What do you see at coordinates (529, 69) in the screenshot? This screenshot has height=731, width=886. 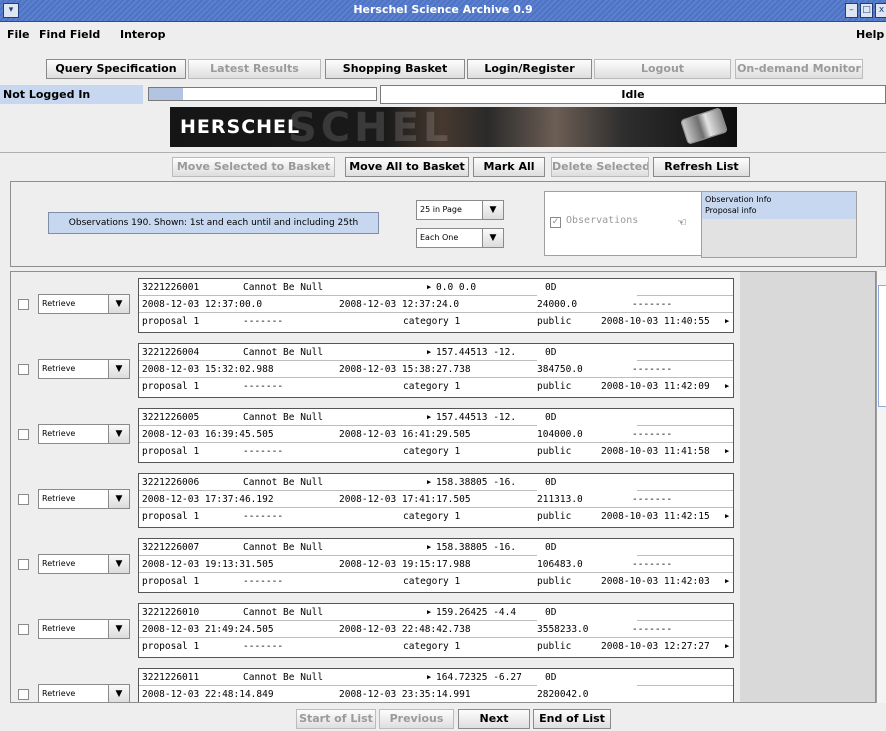 I see `tab-login-register: Login/Register` at bounding box center [529, 69].